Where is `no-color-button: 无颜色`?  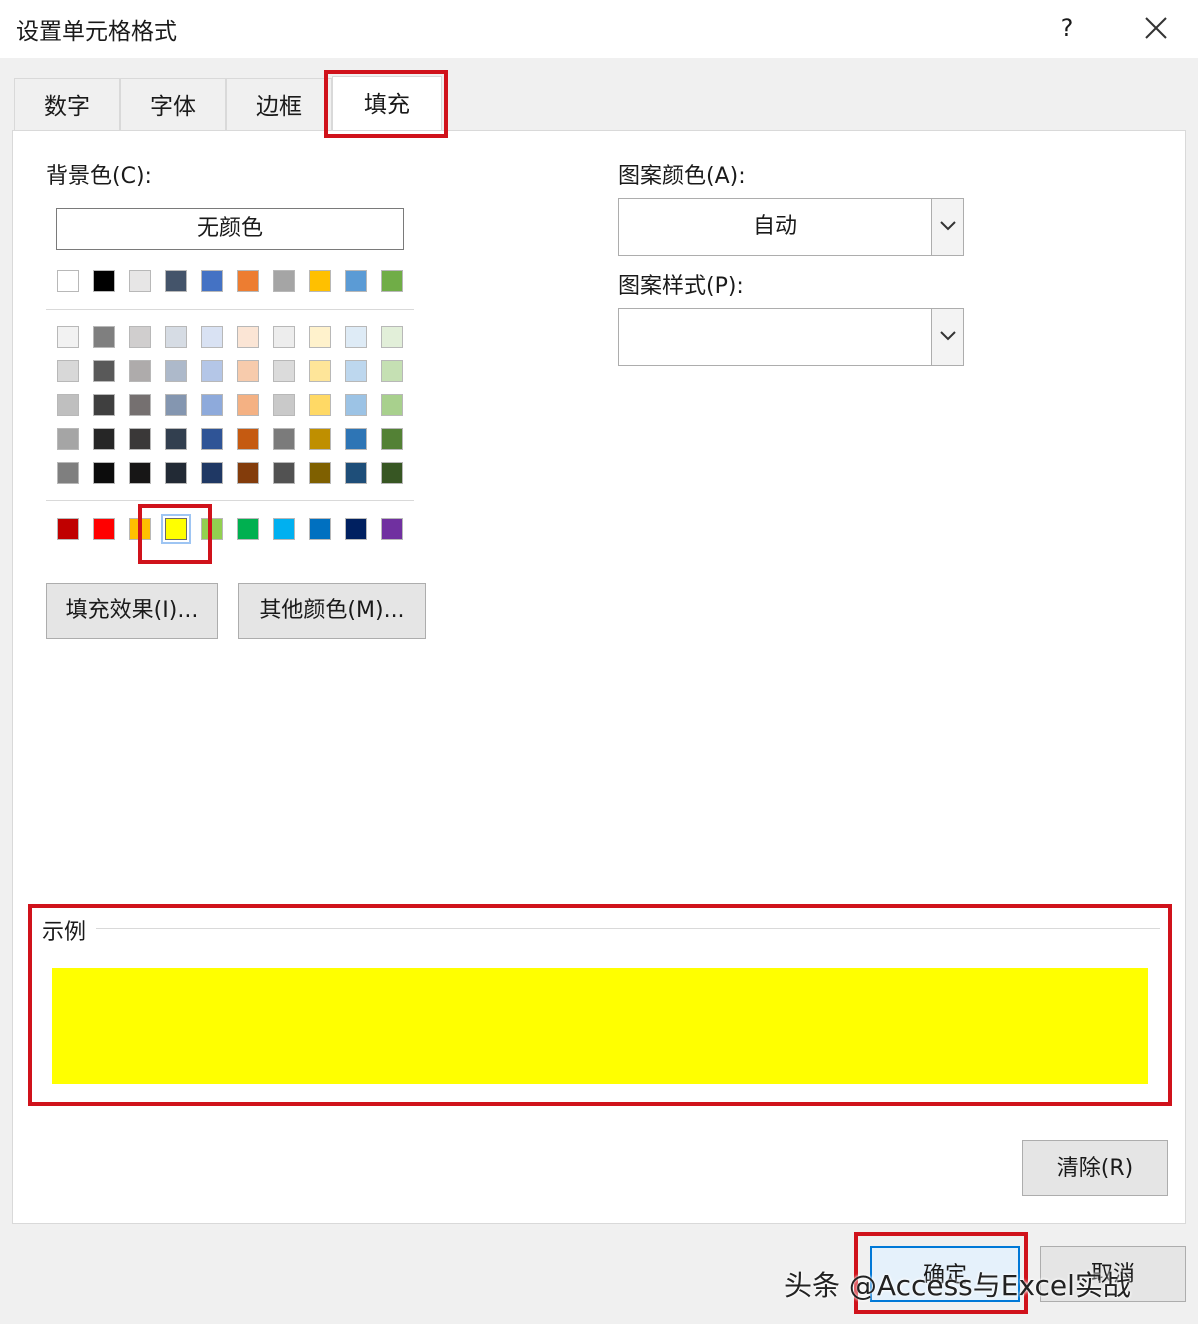 no-color-button: 无颜色 is located at coordinates (230, 229).